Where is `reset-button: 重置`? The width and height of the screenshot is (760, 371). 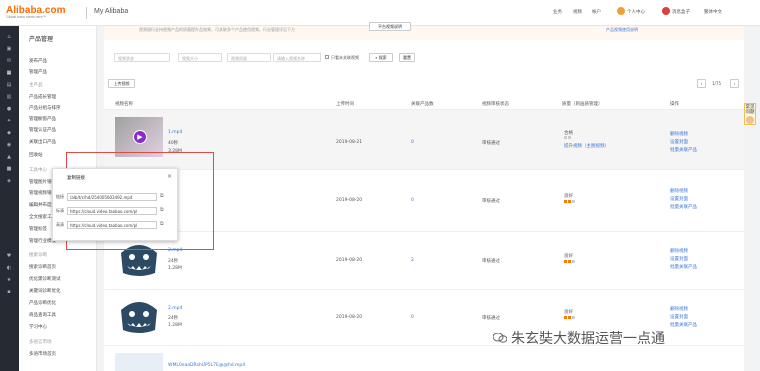
reset-button: 重置 is located at coordinates (407, 57).